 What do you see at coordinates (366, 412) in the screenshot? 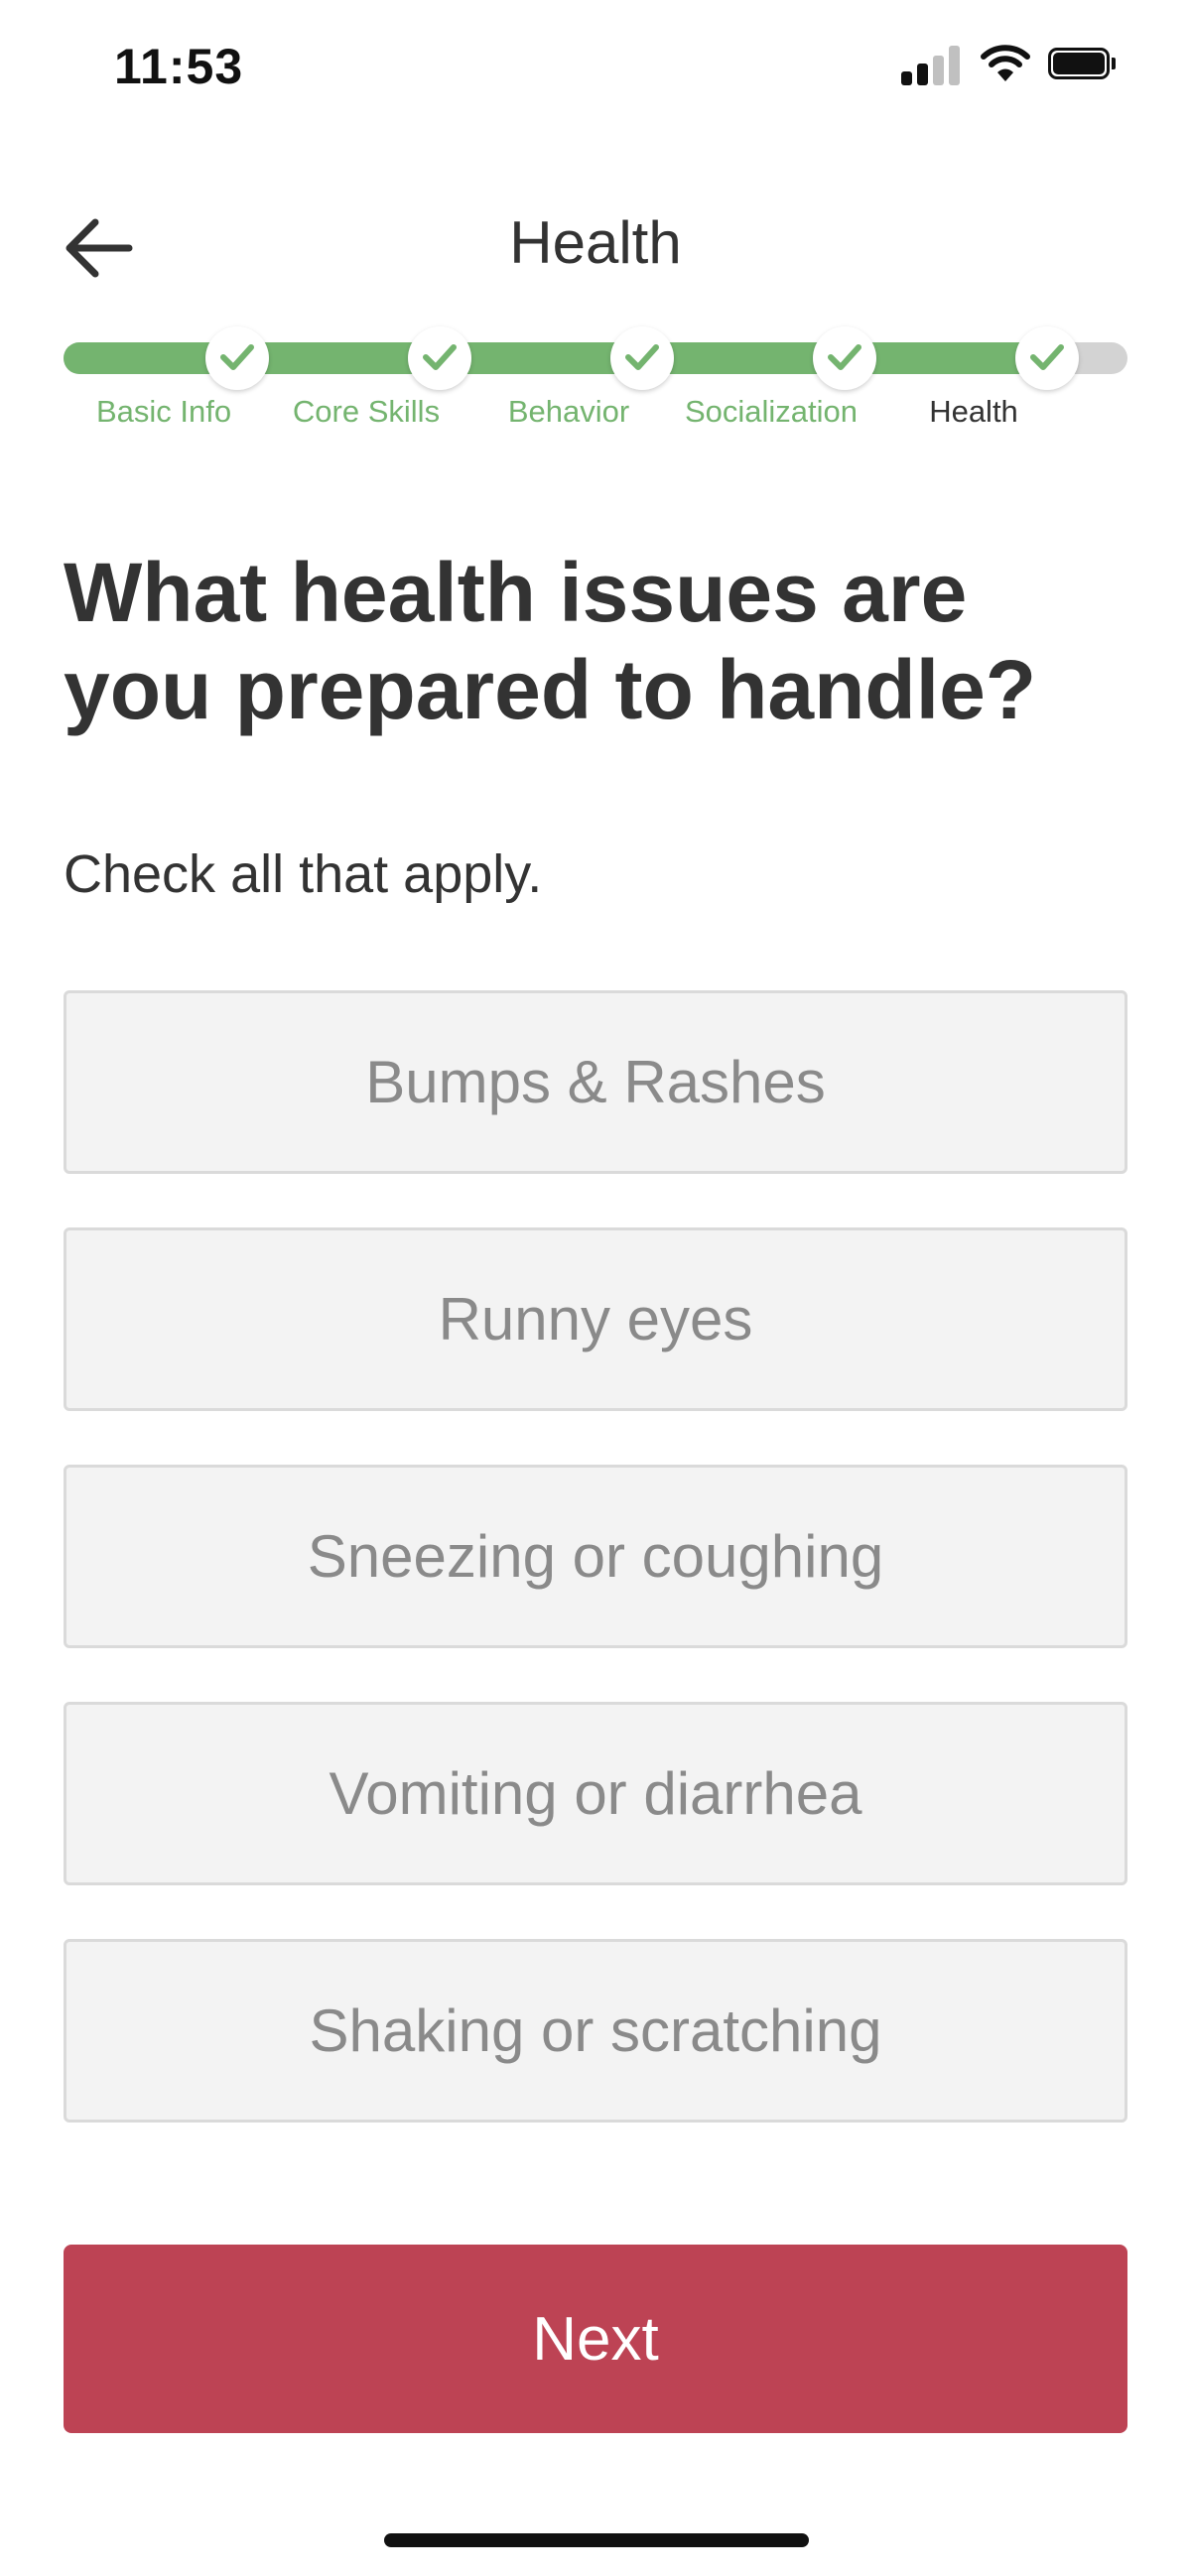
I see `step-label-core-skills: Core Skills` at bounding box center [366, 412].